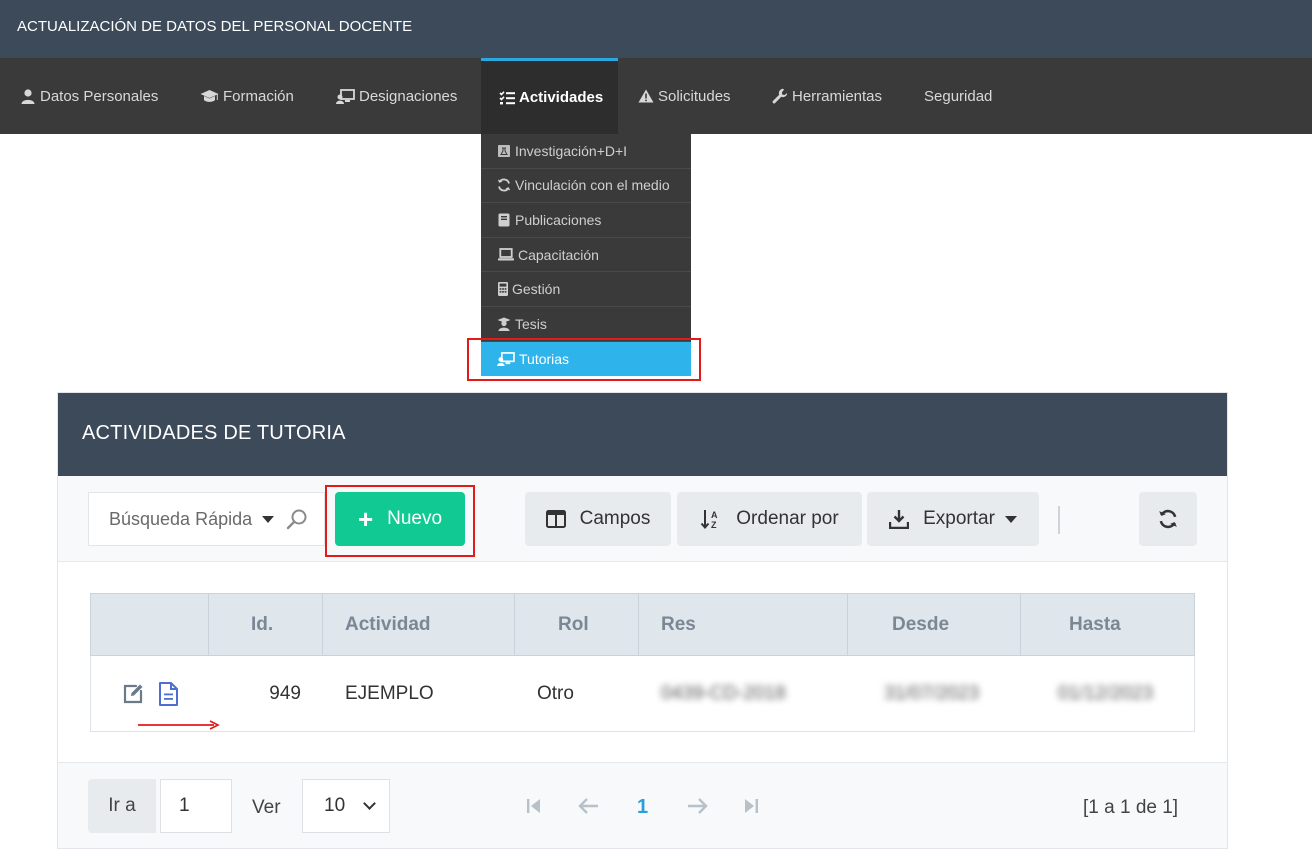 The width and height of the screenshot is (1312, 860). I want to click on menu-item-tesis: Tesis, so click(586, 324).